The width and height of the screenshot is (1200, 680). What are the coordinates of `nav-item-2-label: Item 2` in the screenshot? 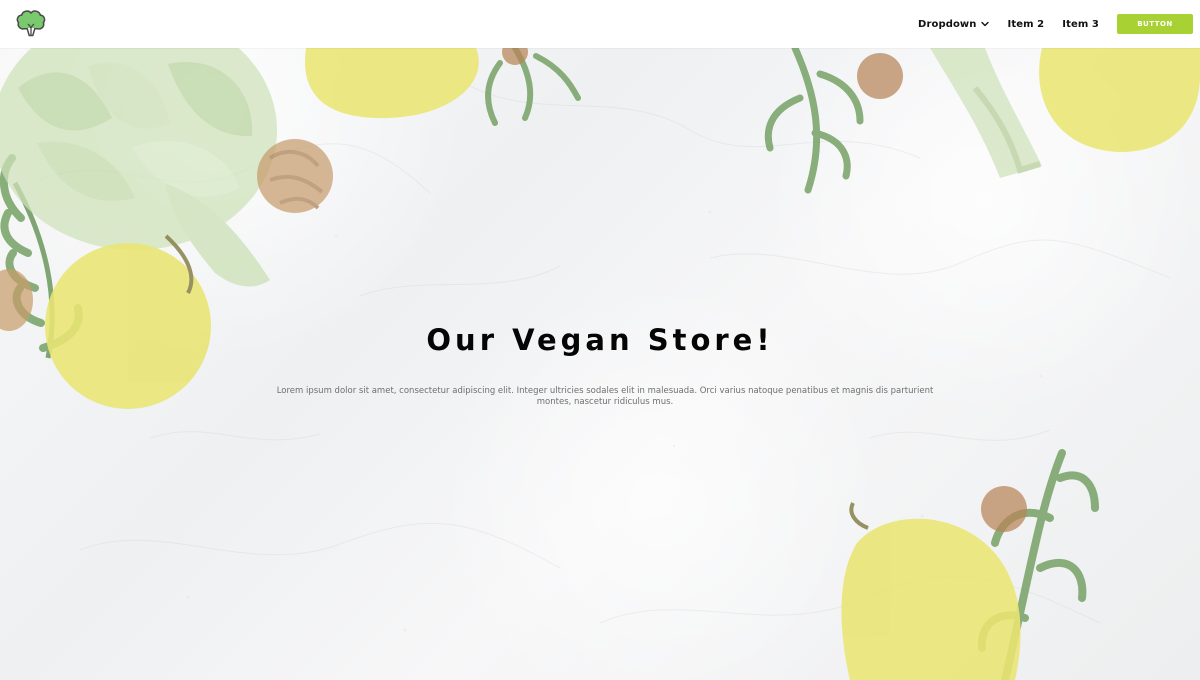 It's located at (1026, 24).